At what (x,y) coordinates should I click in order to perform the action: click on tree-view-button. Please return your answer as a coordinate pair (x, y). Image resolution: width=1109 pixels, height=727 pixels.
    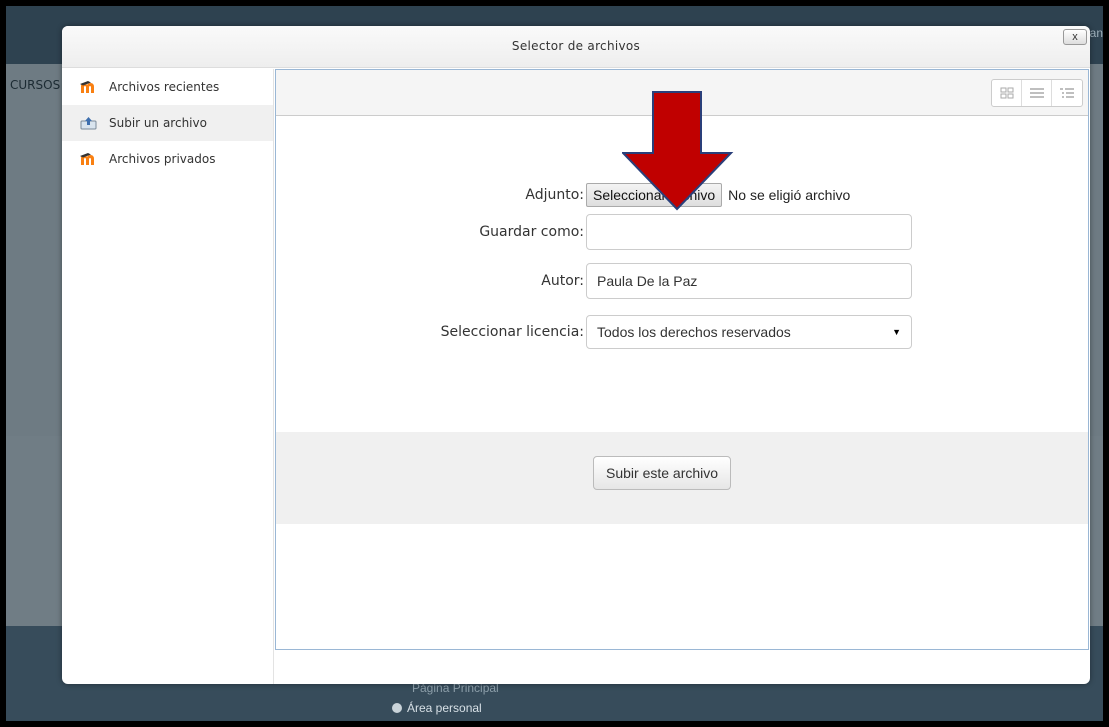
    Looking at the image, I should click on (1067, 93).